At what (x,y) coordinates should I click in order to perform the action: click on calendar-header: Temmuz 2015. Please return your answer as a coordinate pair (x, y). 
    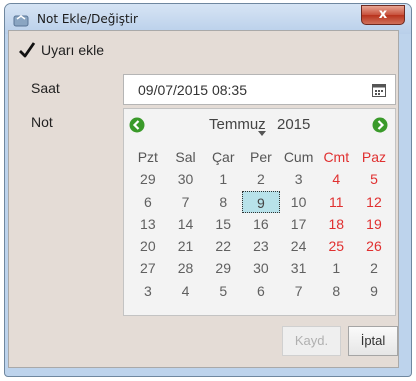
    Looking at the image, I should click on (259, 125).